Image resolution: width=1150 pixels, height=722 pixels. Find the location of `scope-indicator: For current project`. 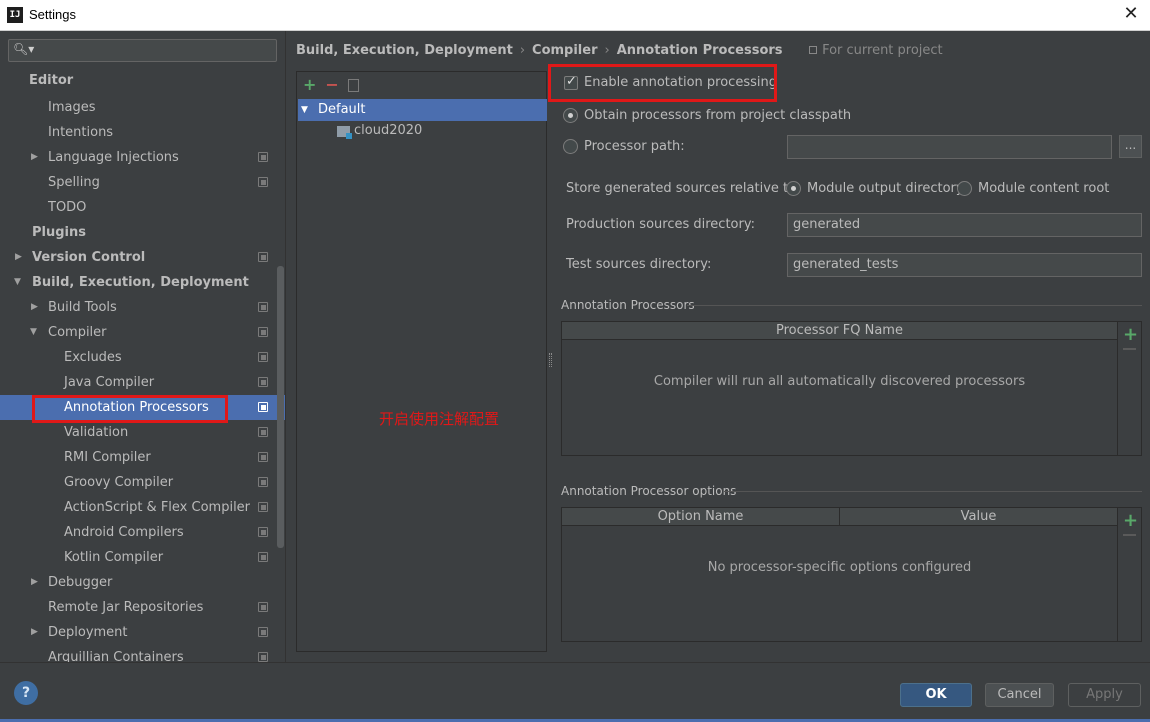

scope-indicator: For current project is located at coordinates (876, 50).